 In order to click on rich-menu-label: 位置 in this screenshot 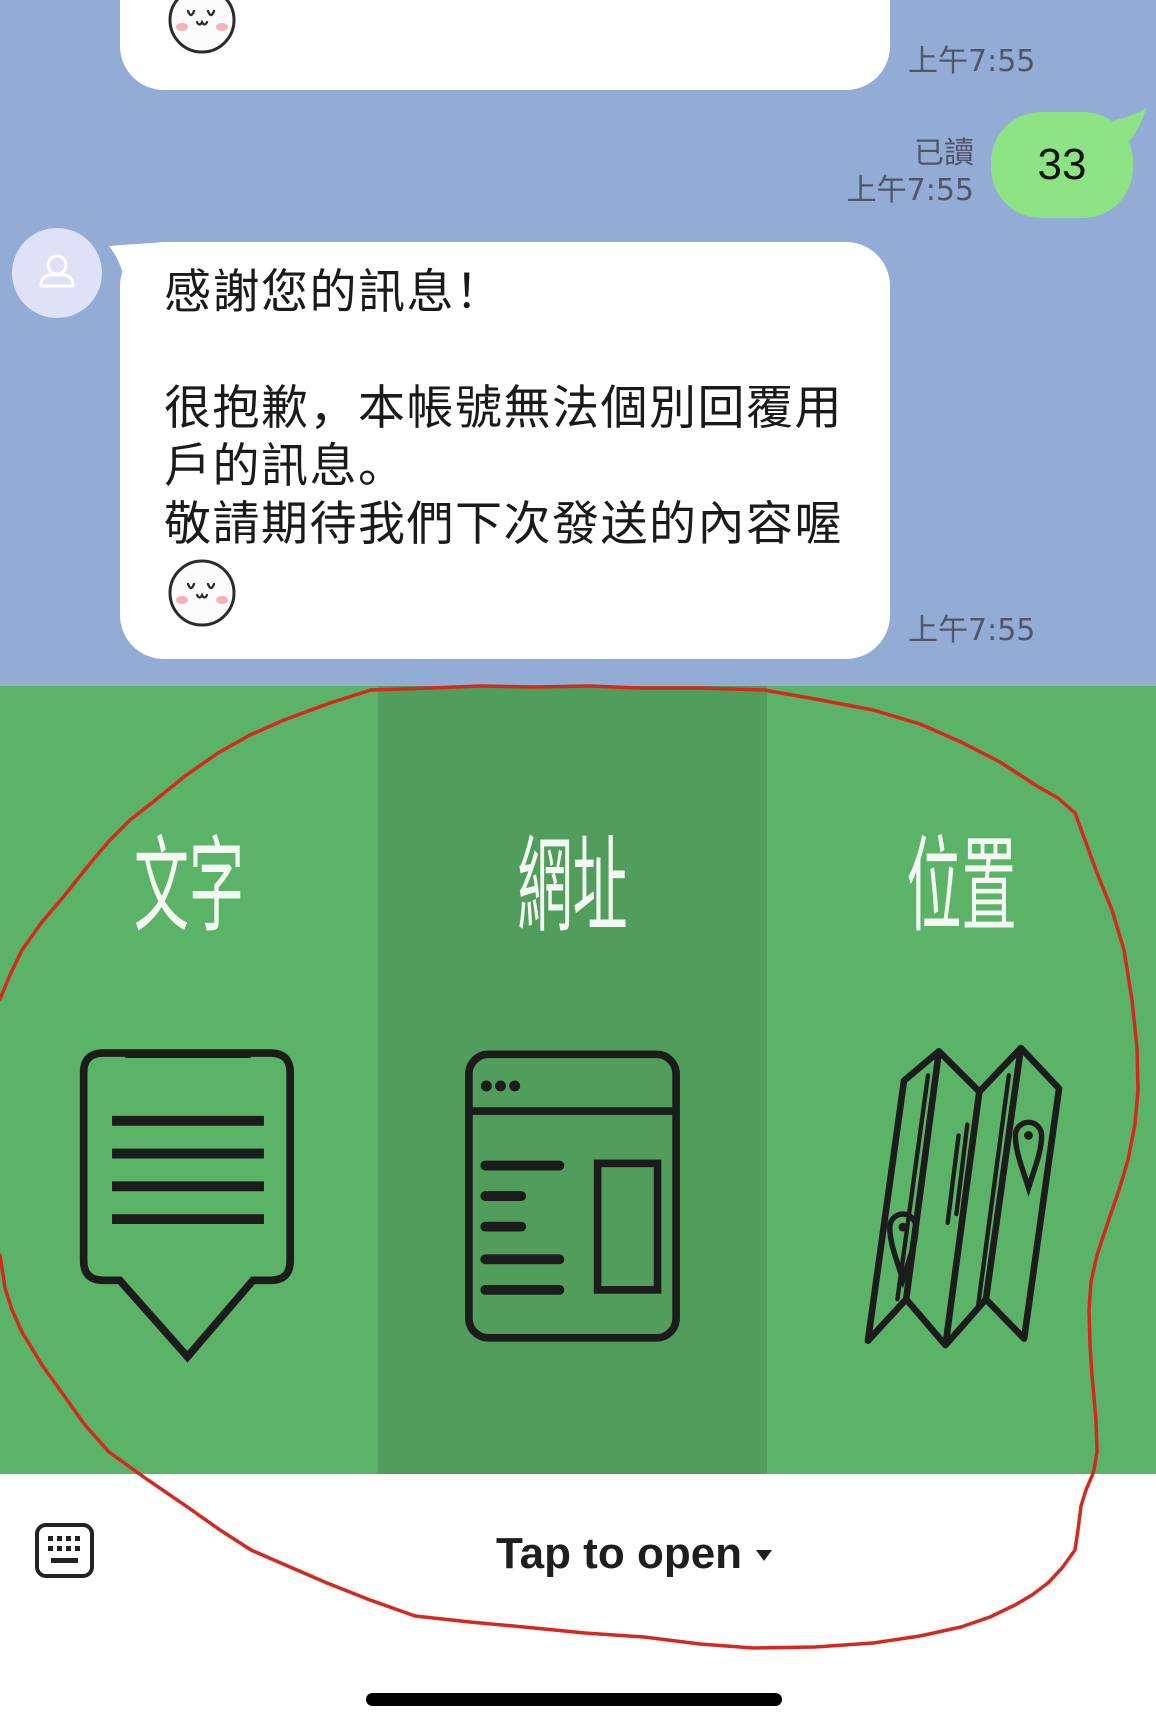, I will do `click(961, 886)`.